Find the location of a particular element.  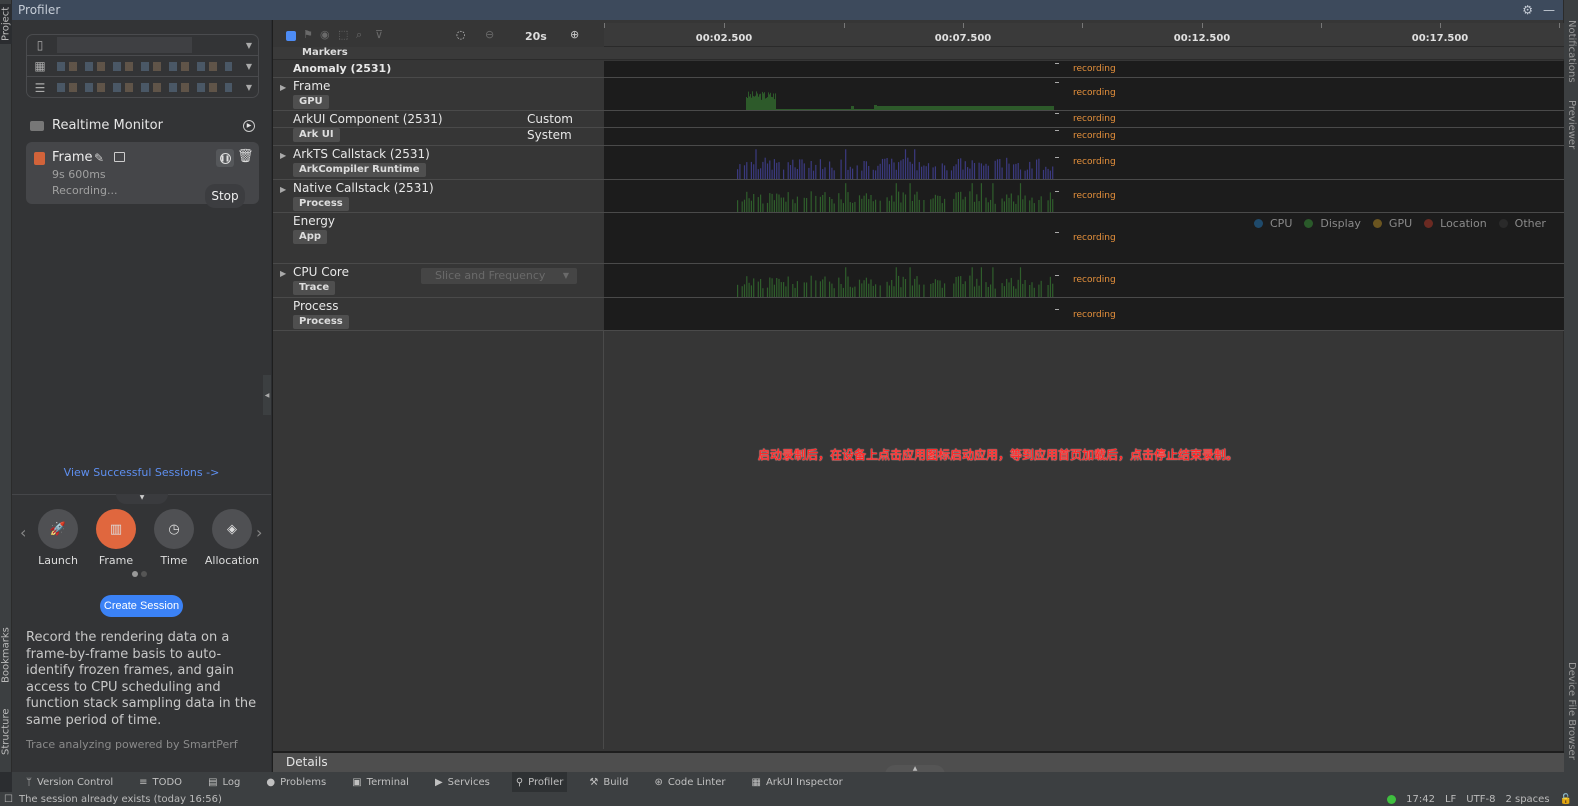

previewer-tab: Previewer is located at coordinates (1571, 127).